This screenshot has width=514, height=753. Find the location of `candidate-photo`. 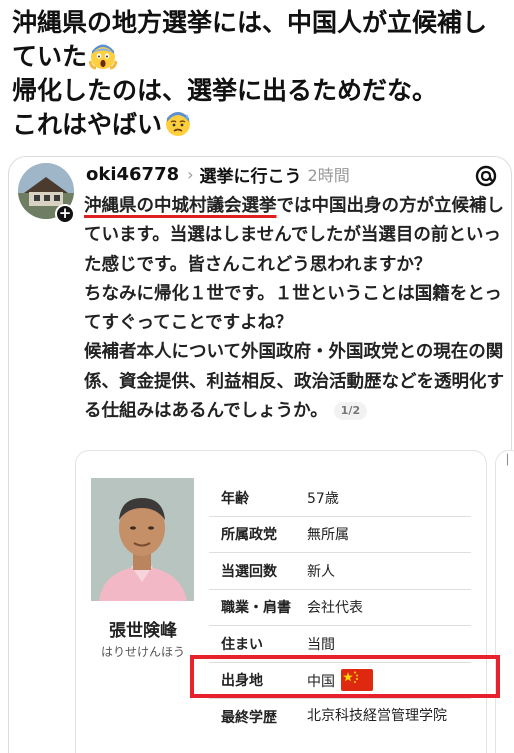

candidate-photo is located at coordinates (142, 539).